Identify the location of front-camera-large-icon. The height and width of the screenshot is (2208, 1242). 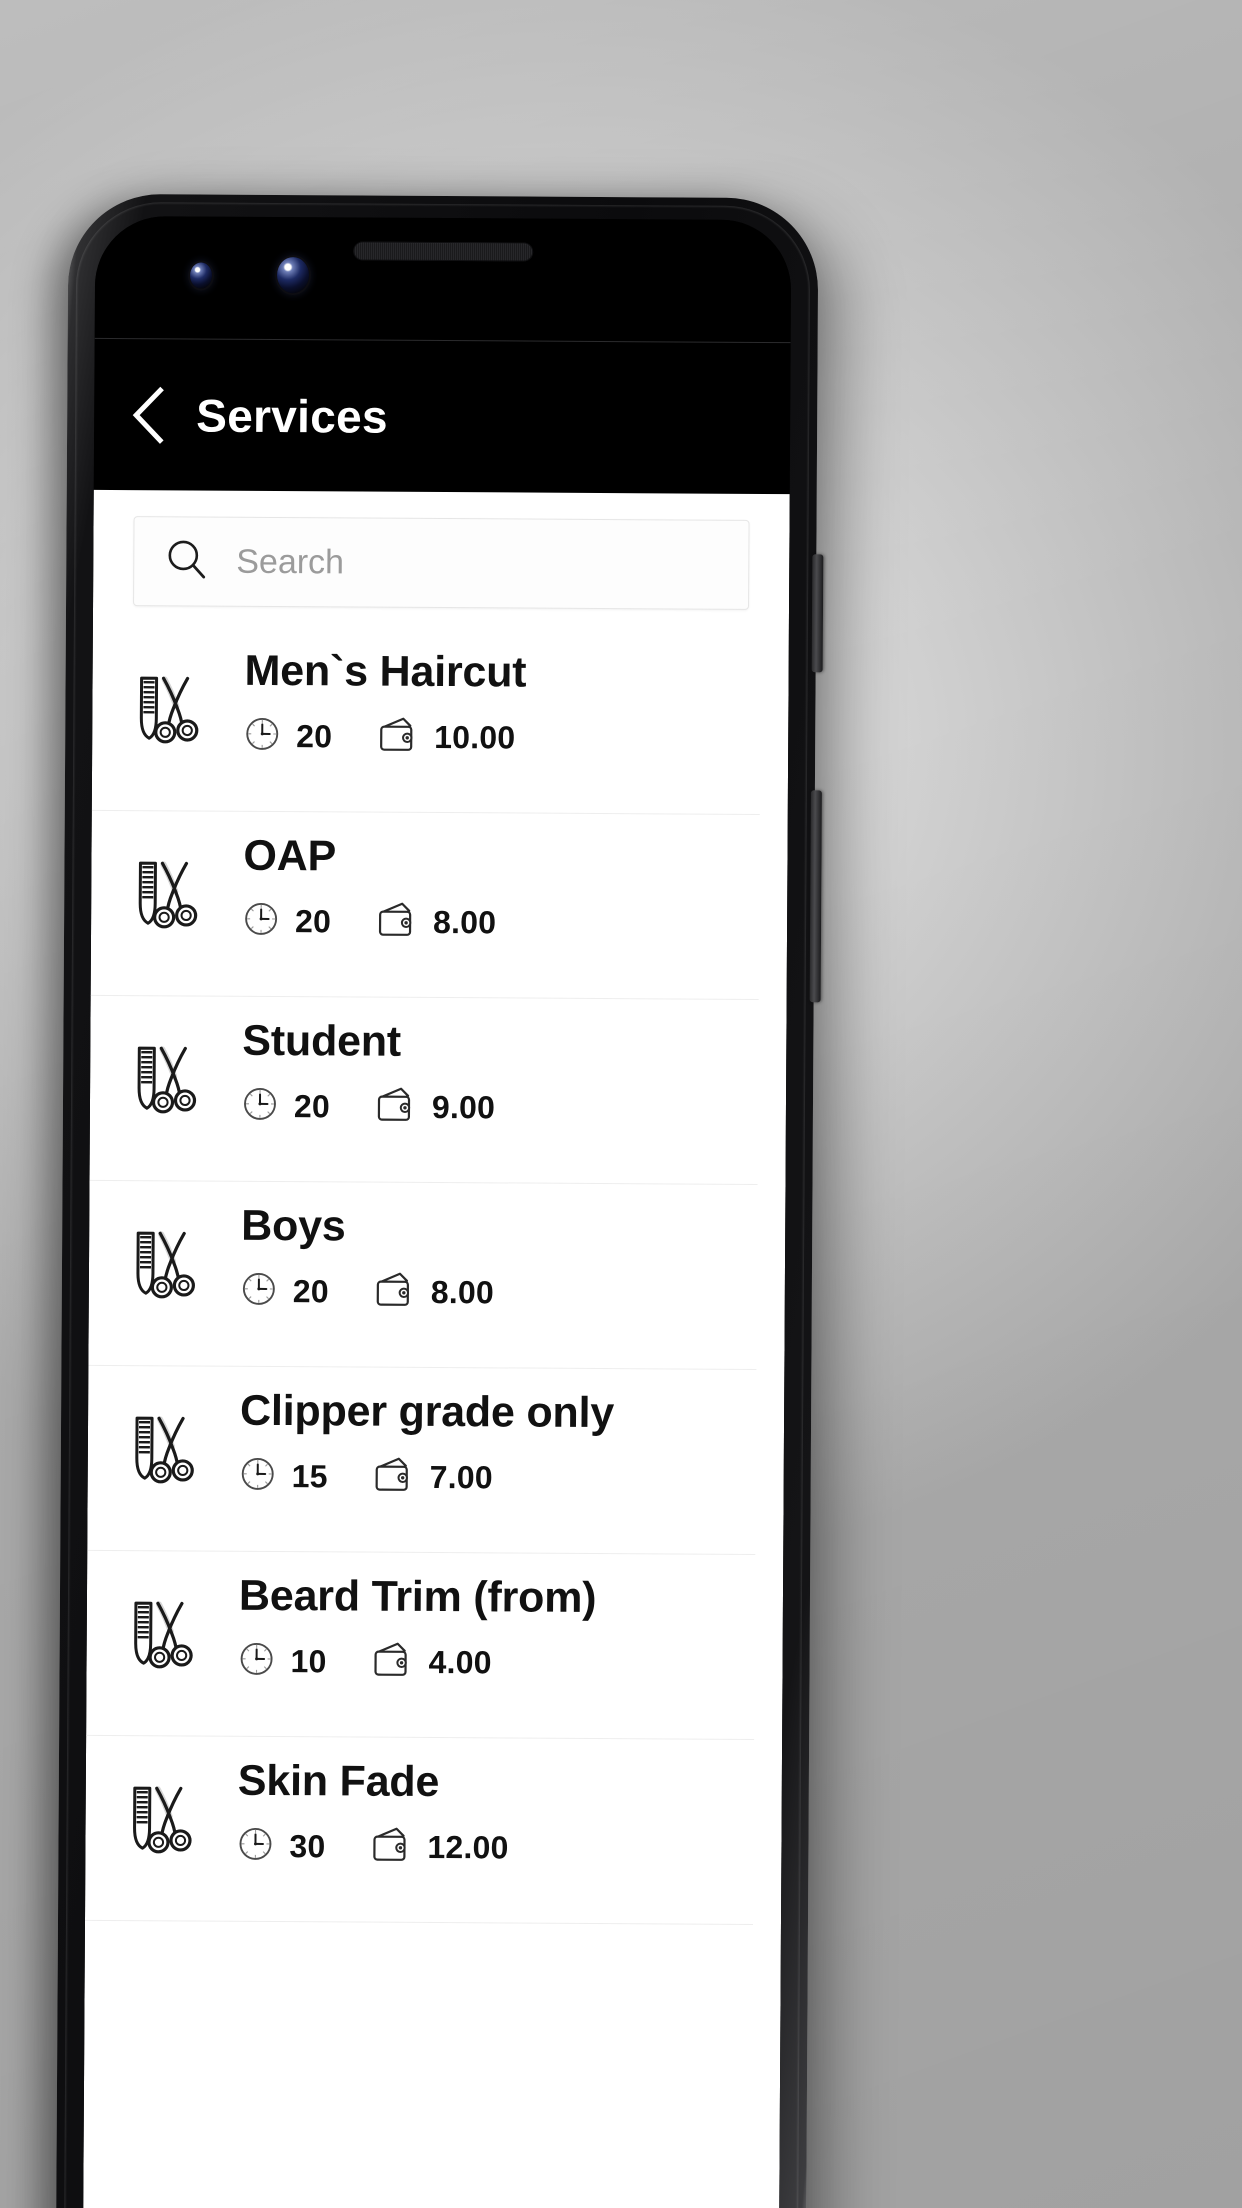
(293, 275).